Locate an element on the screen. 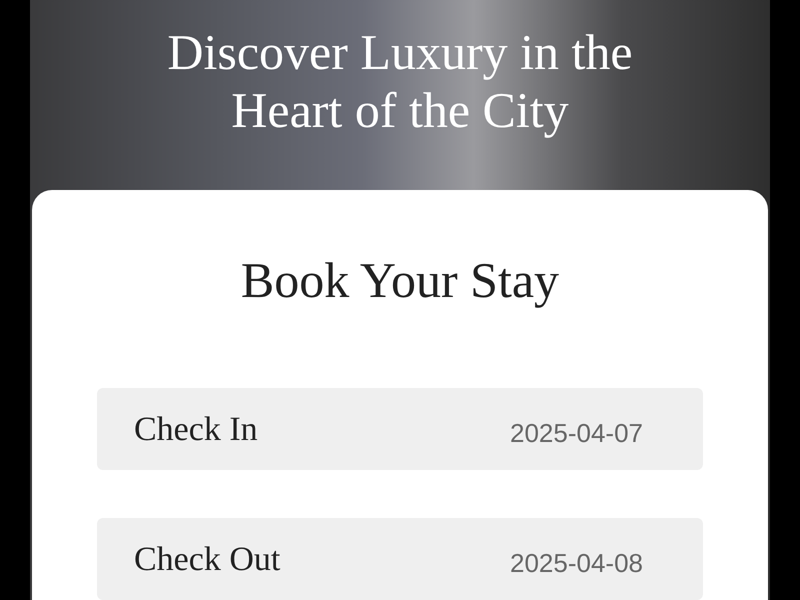 This screenshot has width=800, height=600. hero-title: Discover Luxury in the is located at coordinates (400, 52).